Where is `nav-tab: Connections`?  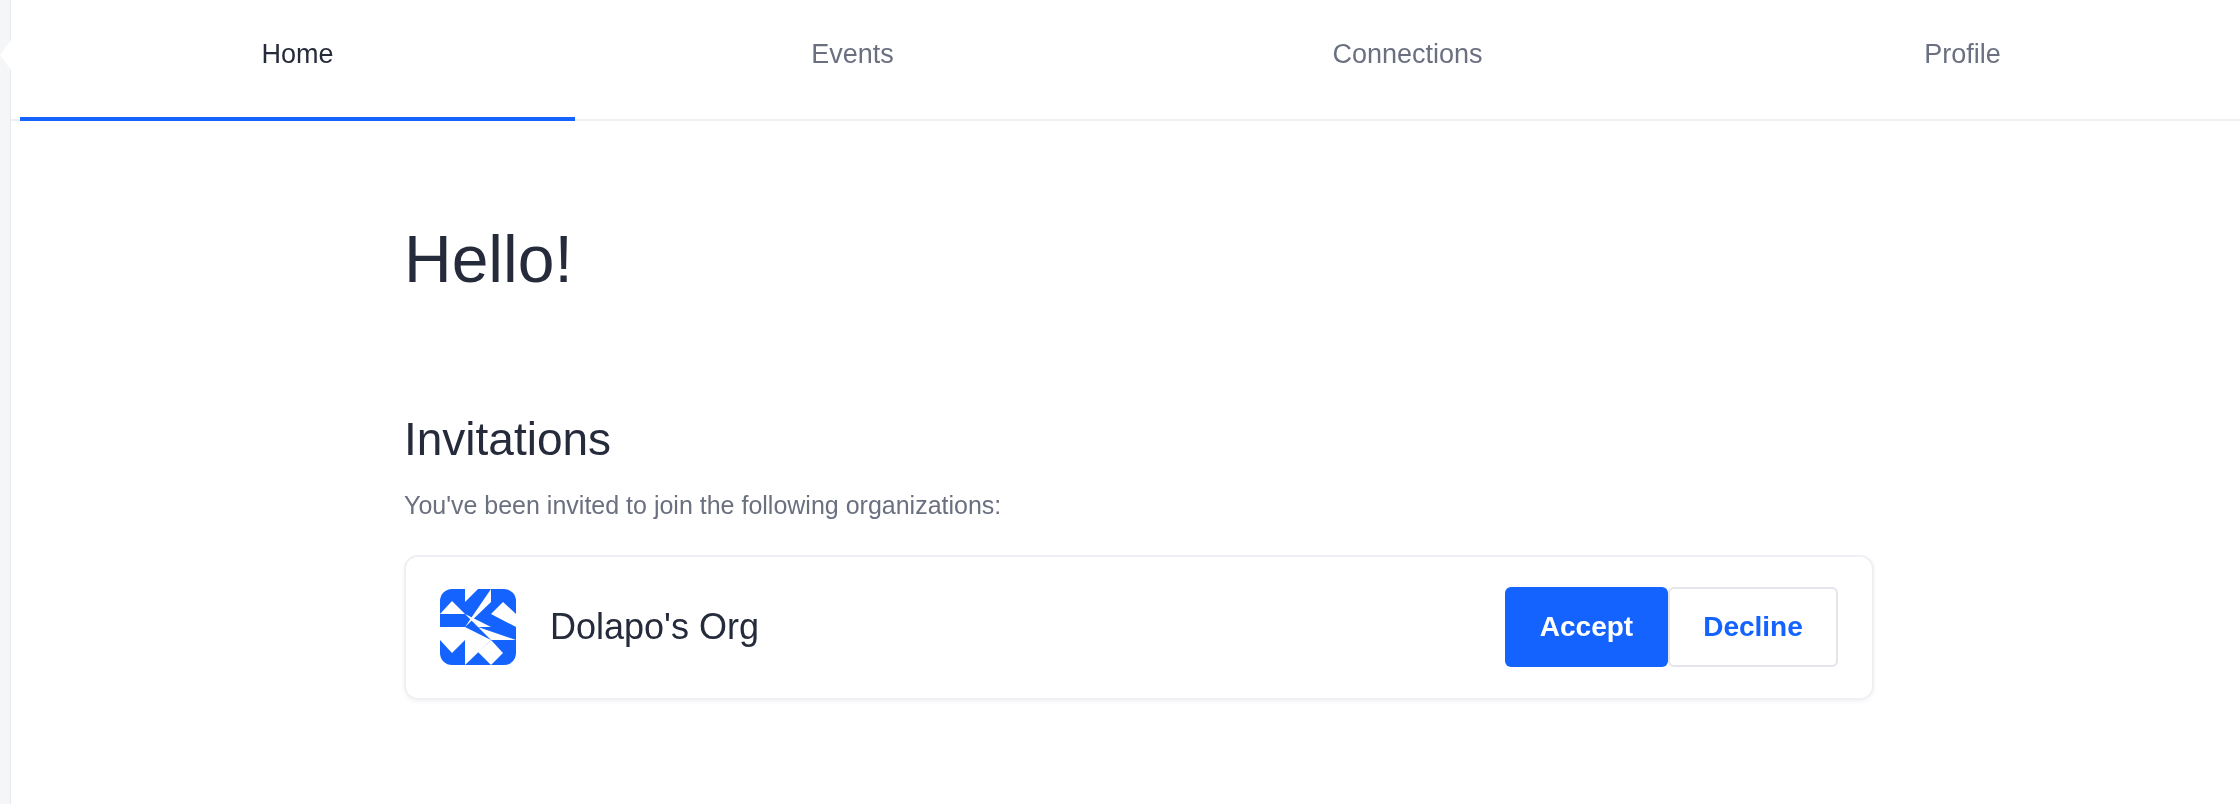
nav-tab: Connections is located at coordinates (1407, 60).